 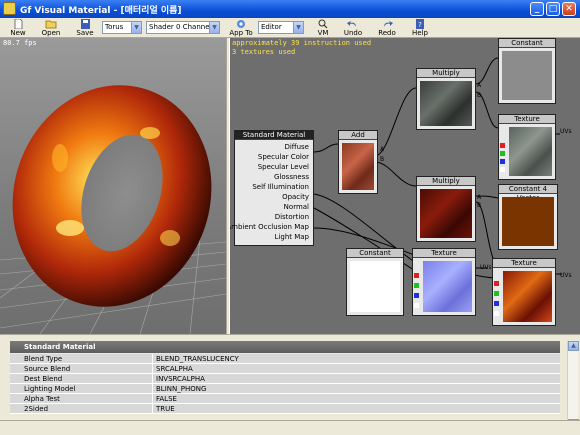 I want to click on input-diffuse: Diffuse, so click(x=296, y=147).